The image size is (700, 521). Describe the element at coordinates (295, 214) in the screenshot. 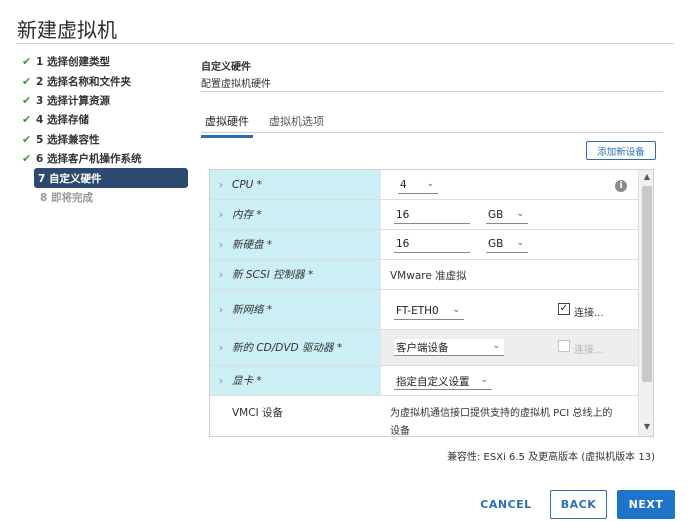

I see `row-label: › 内存 *` at that location.